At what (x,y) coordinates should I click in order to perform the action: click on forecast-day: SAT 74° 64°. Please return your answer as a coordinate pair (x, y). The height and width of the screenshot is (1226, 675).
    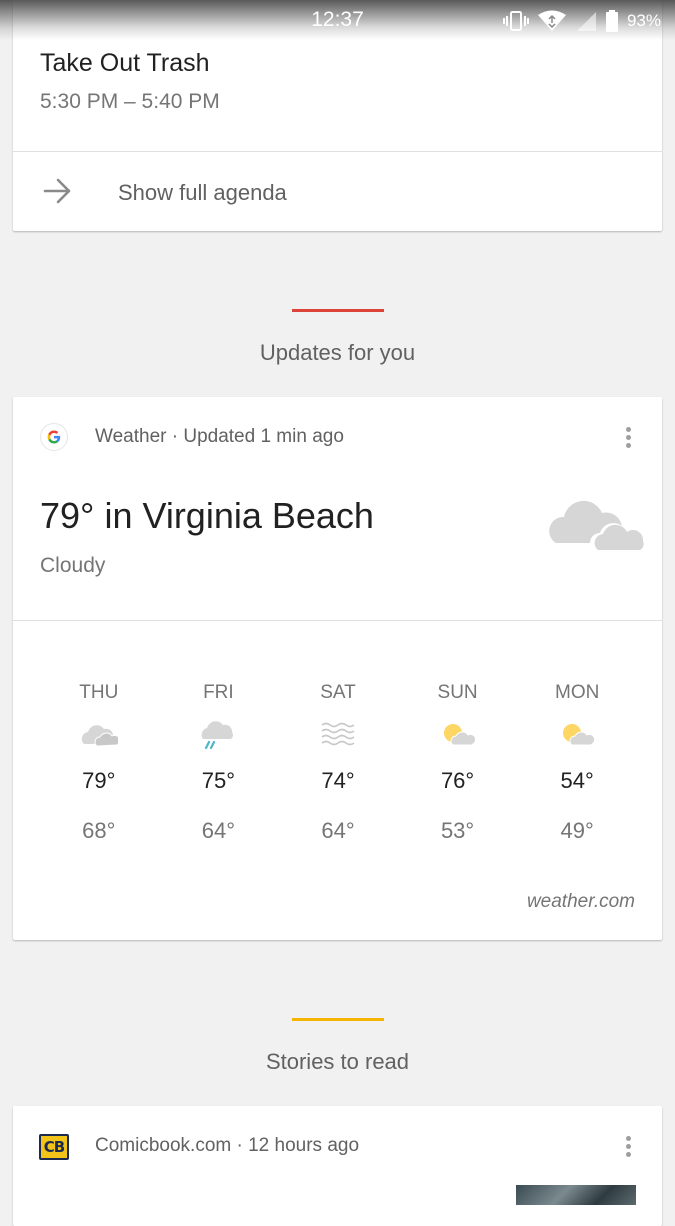
    Looking at the image, I should click on (338, 763).